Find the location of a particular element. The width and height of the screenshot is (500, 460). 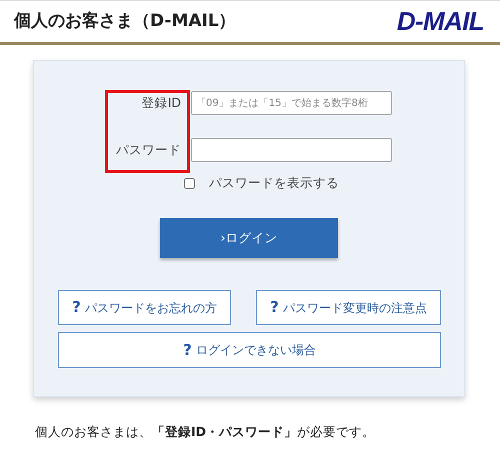

help-button: ? パスワードをお忘れの方 is located at coordinates (144, 307).